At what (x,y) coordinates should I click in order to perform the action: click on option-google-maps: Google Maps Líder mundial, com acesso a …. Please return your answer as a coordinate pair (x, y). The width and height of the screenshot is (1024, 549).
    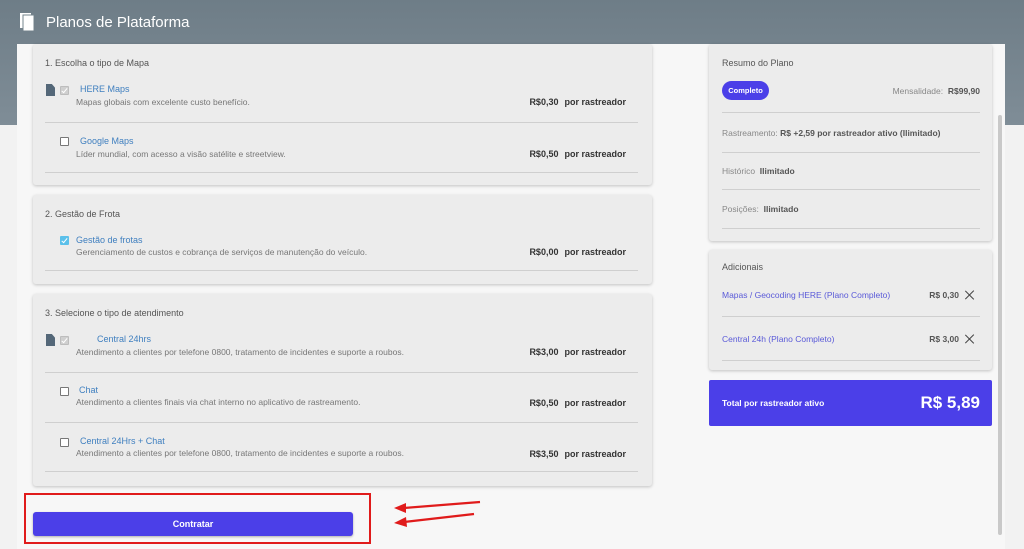
    Looking at the image, I should click on (341, 154).